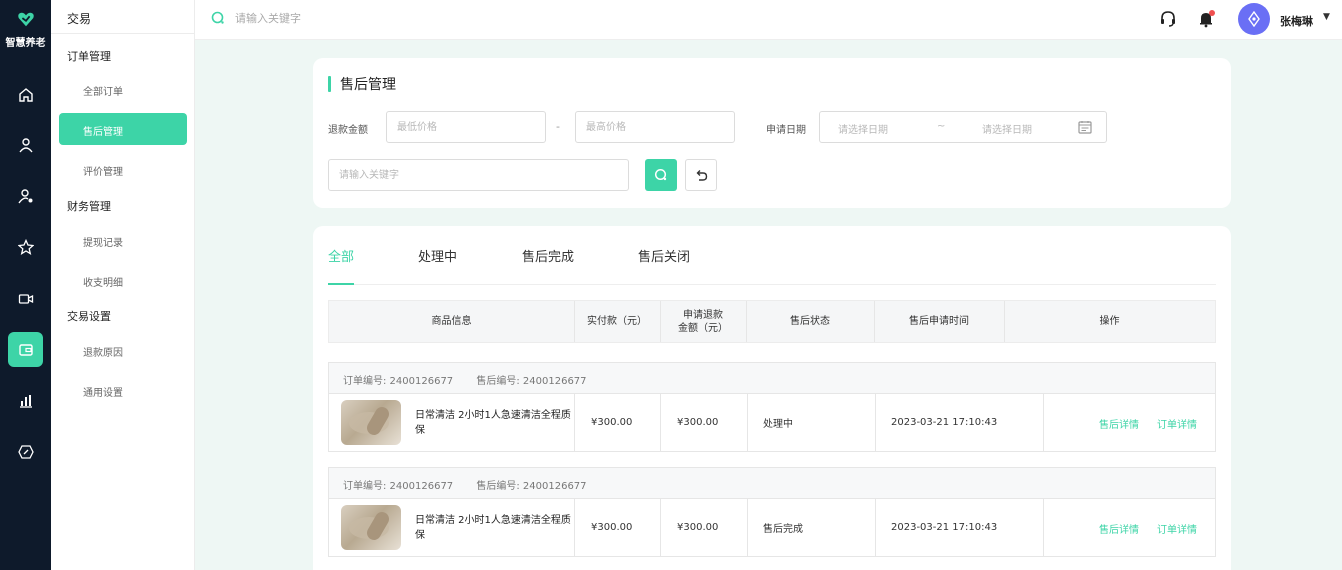 The width and height of the screenshot is (1342, 570). Describe the element at coordinates (703, 328) in the screenshot. I see `th-refund-line2: 金额（元）` at that location.